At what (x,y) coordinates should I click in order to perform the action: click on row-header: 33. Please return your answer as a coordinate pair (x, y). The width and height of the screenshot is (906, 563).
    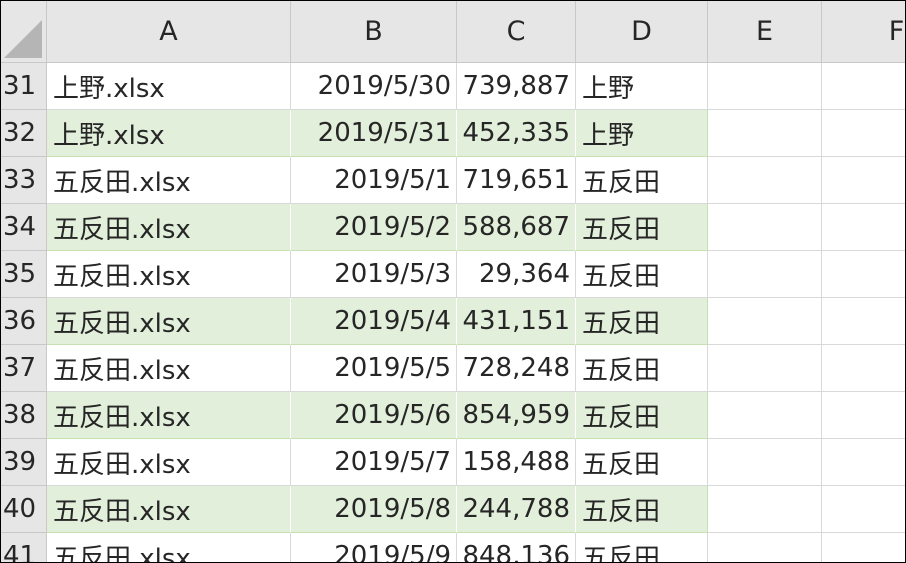
    Looking at the image, I should click on (24, 180).